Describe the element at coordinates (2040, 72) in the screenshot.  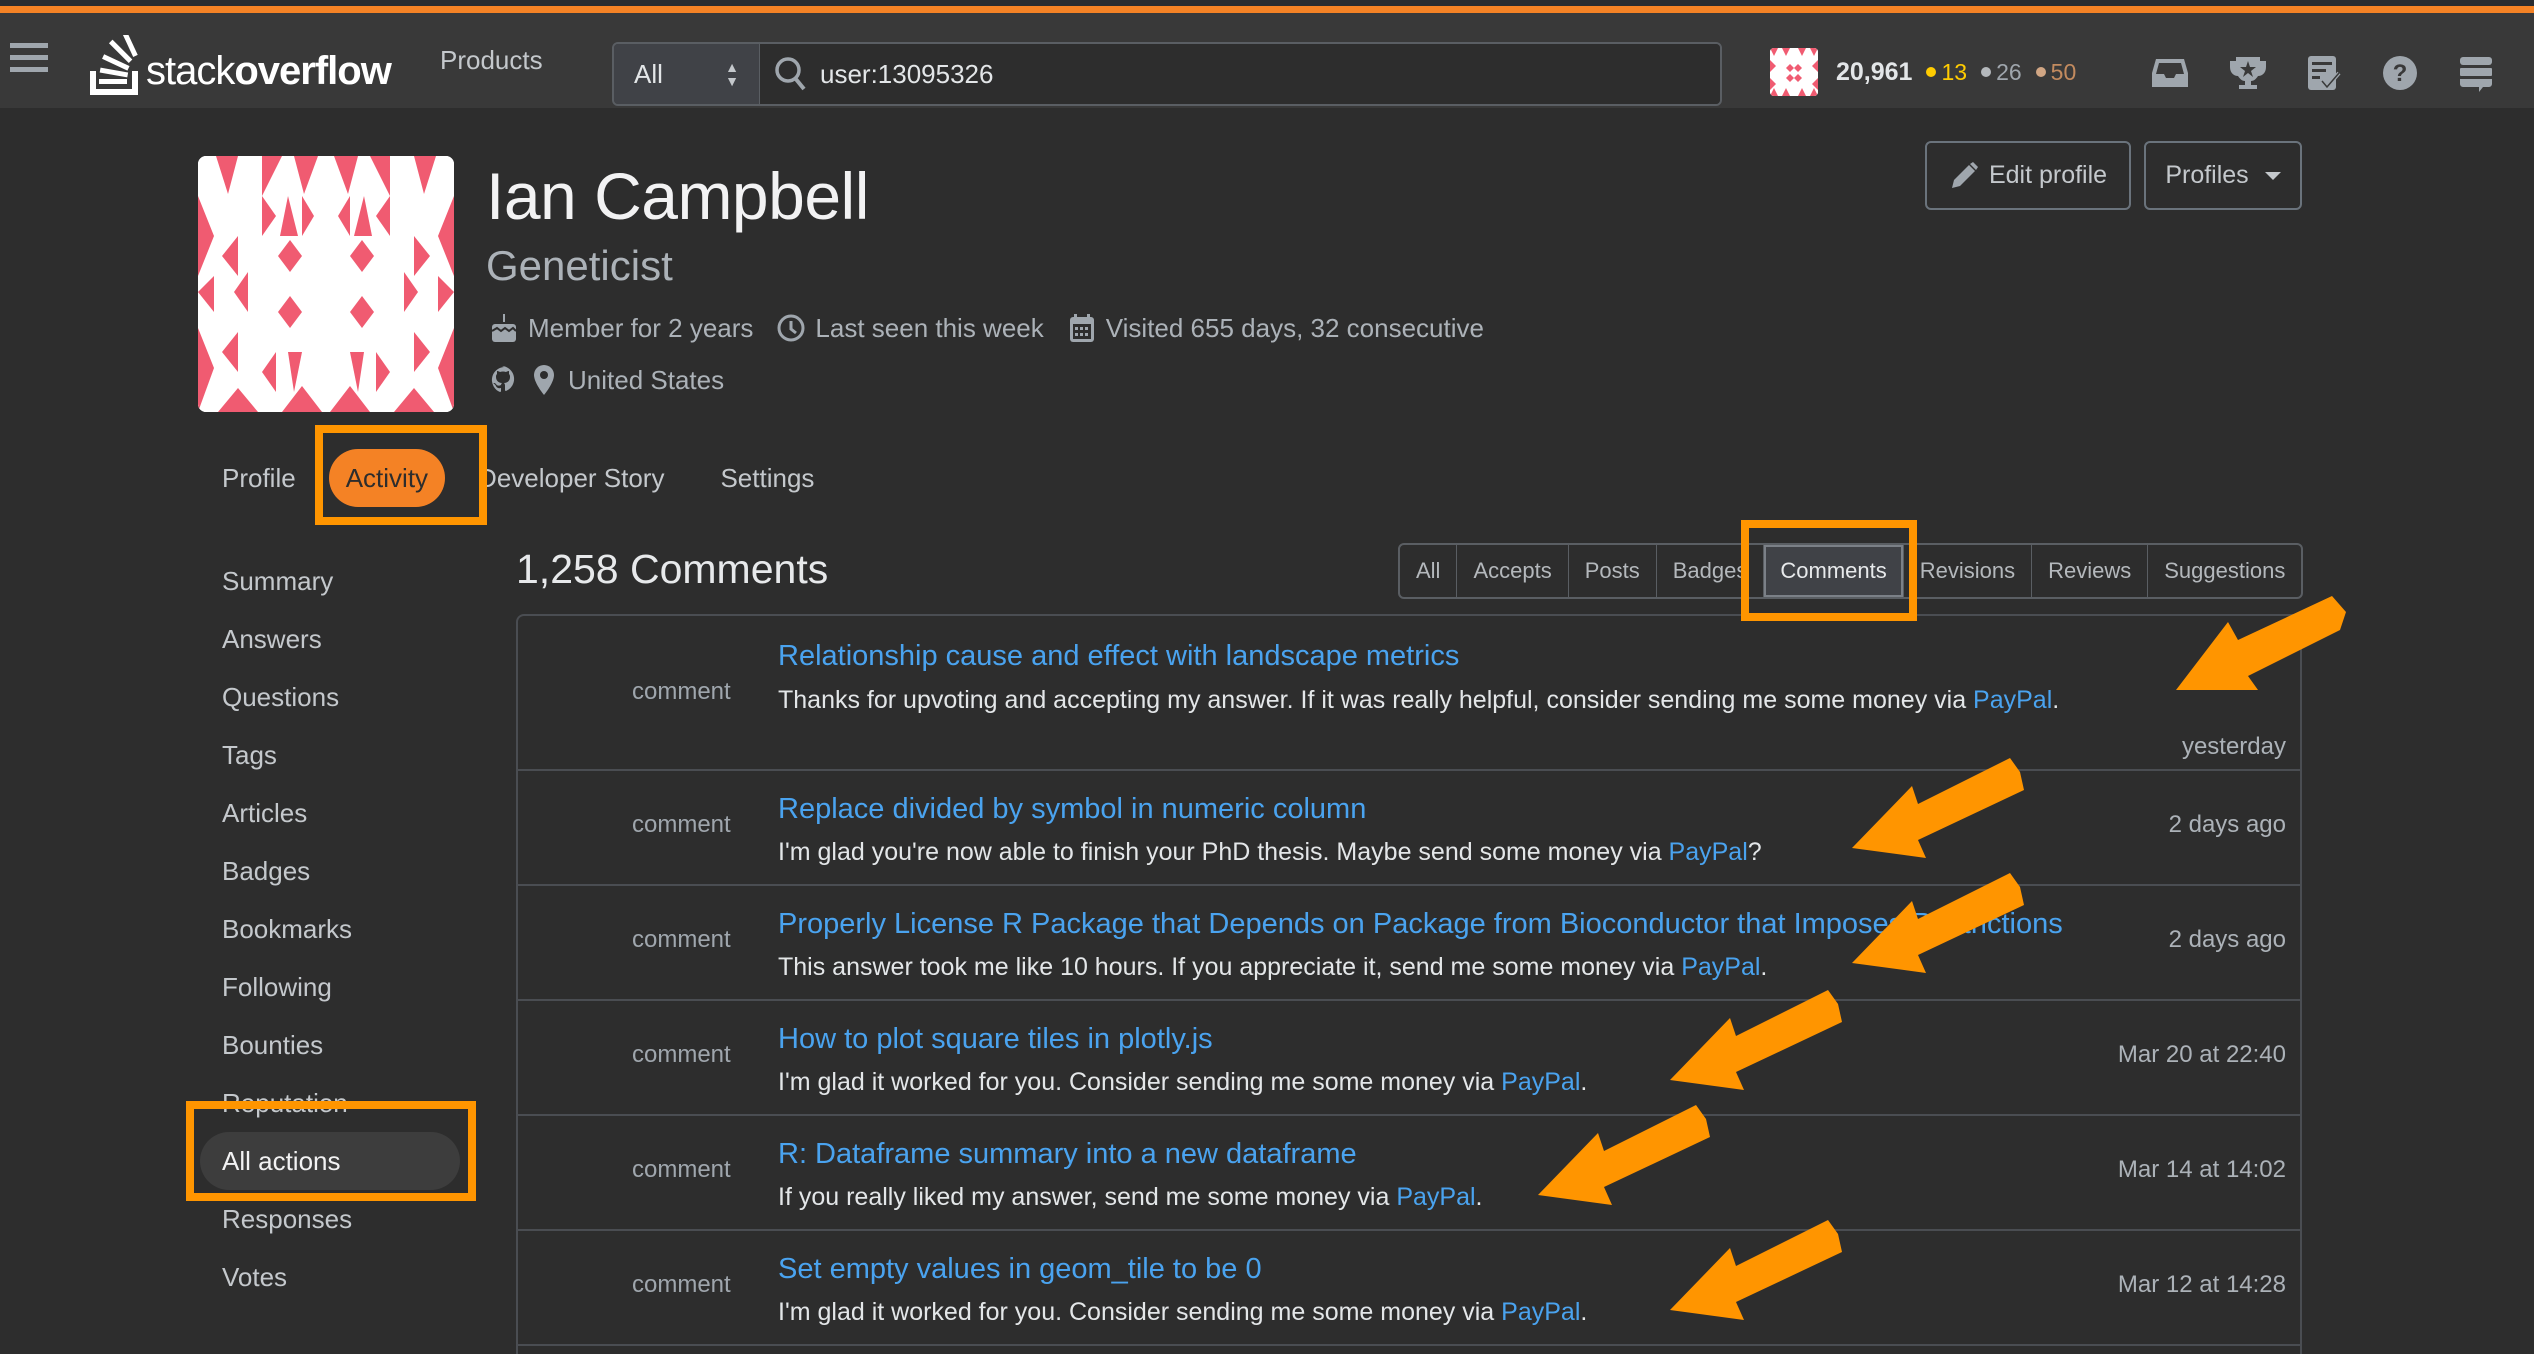
I see `bronze-badge-icon` at that location.